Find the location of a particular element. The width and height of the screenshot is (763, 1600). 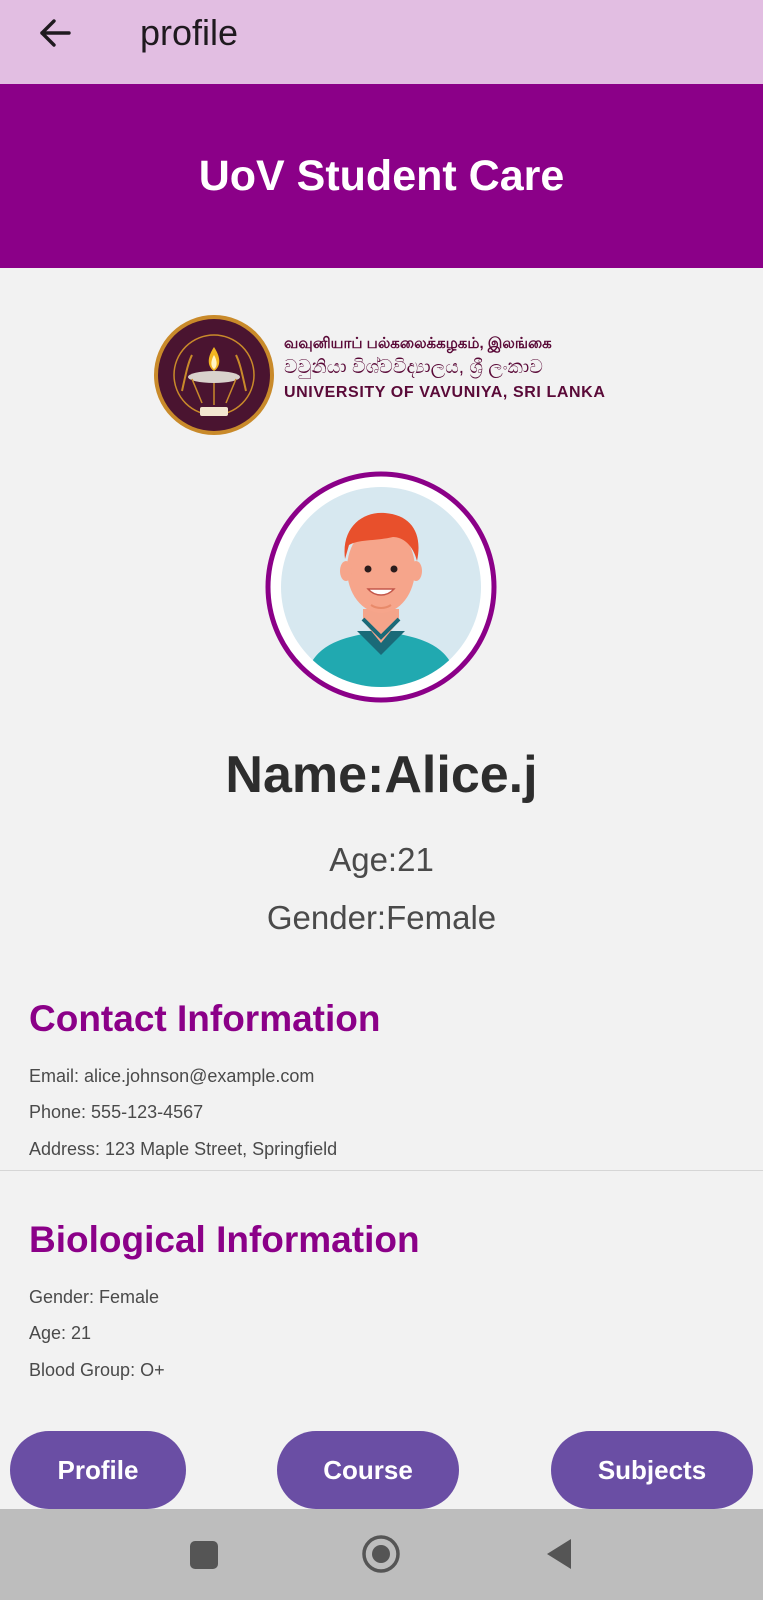

university-seal-icon is located at coordinates (214, 375).